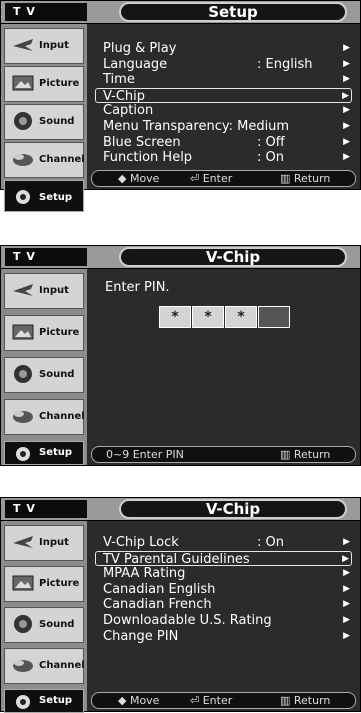  I want to click on top-bar: T V V-Chip, so click(180, 257).